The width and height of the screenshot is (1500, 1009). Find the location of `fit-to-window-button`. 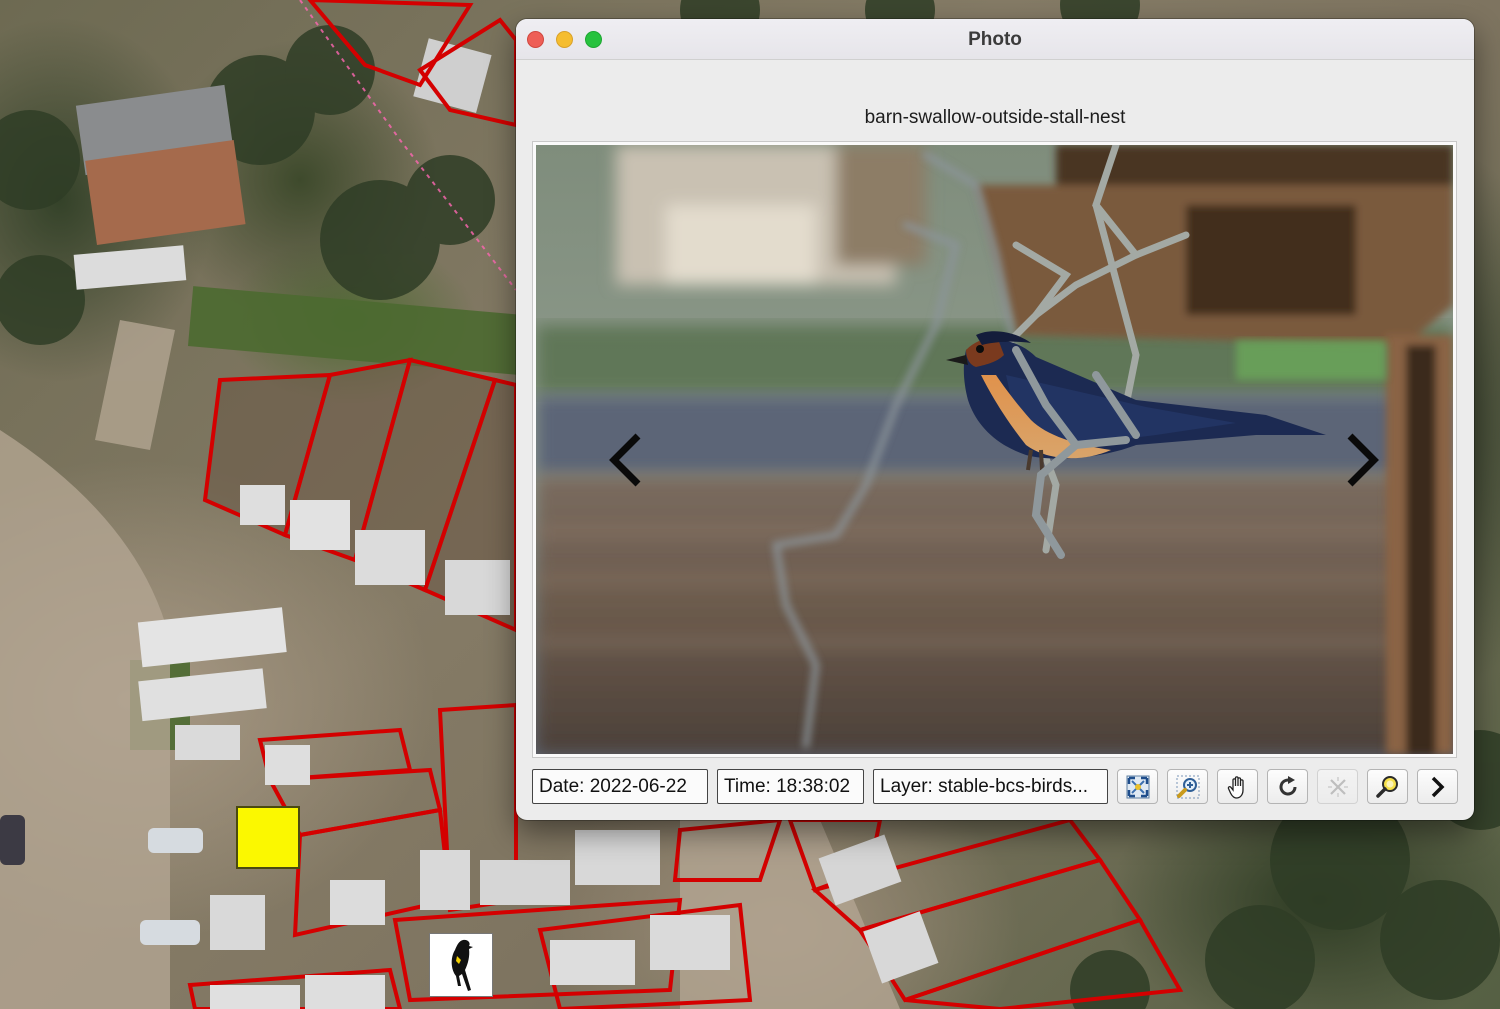

fit-to-window-button is located at coordinates (1137, 786).